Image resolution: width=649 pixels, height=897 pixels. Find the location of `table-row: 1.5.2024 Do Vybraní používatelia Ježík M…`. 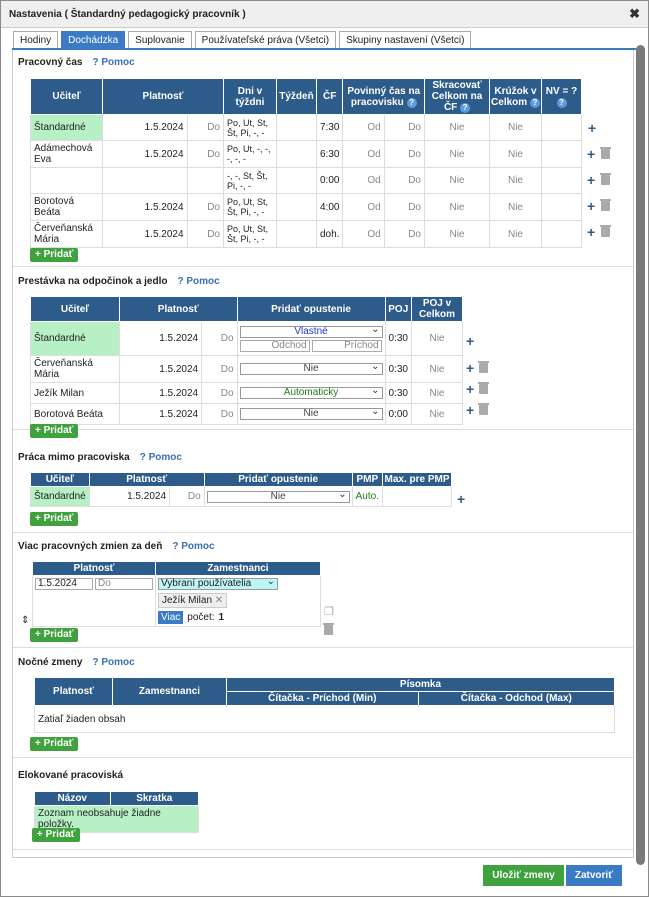

table-row: 1.5.2024 Do Vybraní používatelia Ježík M… is located at coordinates (176, 601).